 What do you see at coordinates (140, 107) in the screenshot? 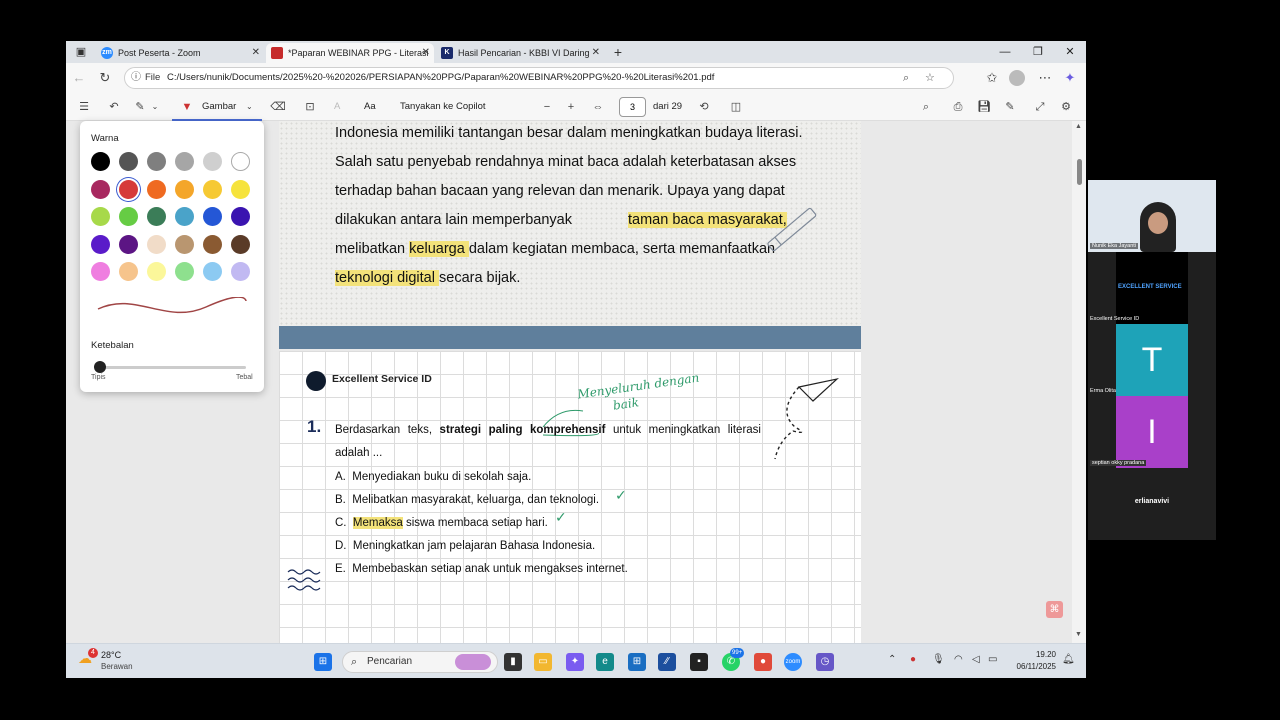
I see `highlight-icon: ✎` at bounding box center [140, 107].